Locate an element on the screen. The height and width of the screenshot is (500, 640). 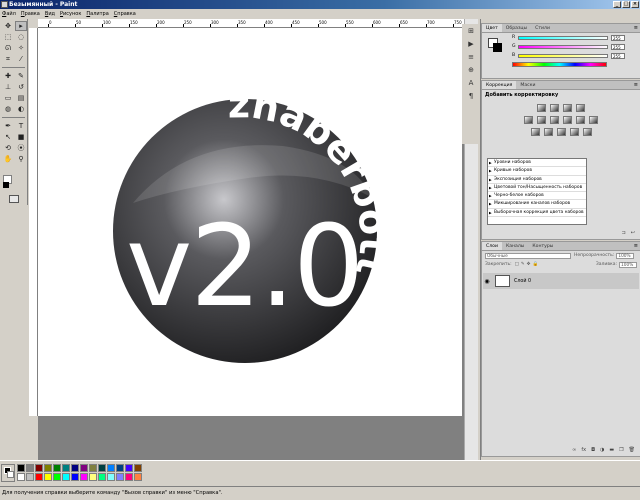
black-white-icon is located at coordinates (567, 120).